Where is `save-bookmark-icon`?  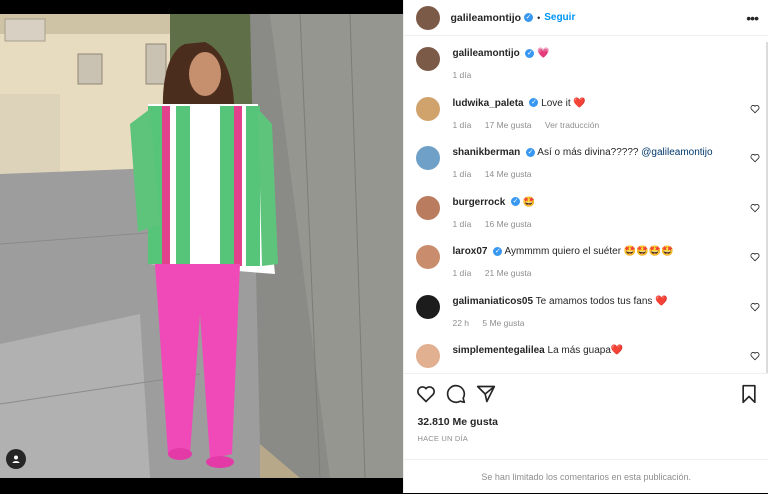 save-bookmark-icon is located at coordinates (749, 394).